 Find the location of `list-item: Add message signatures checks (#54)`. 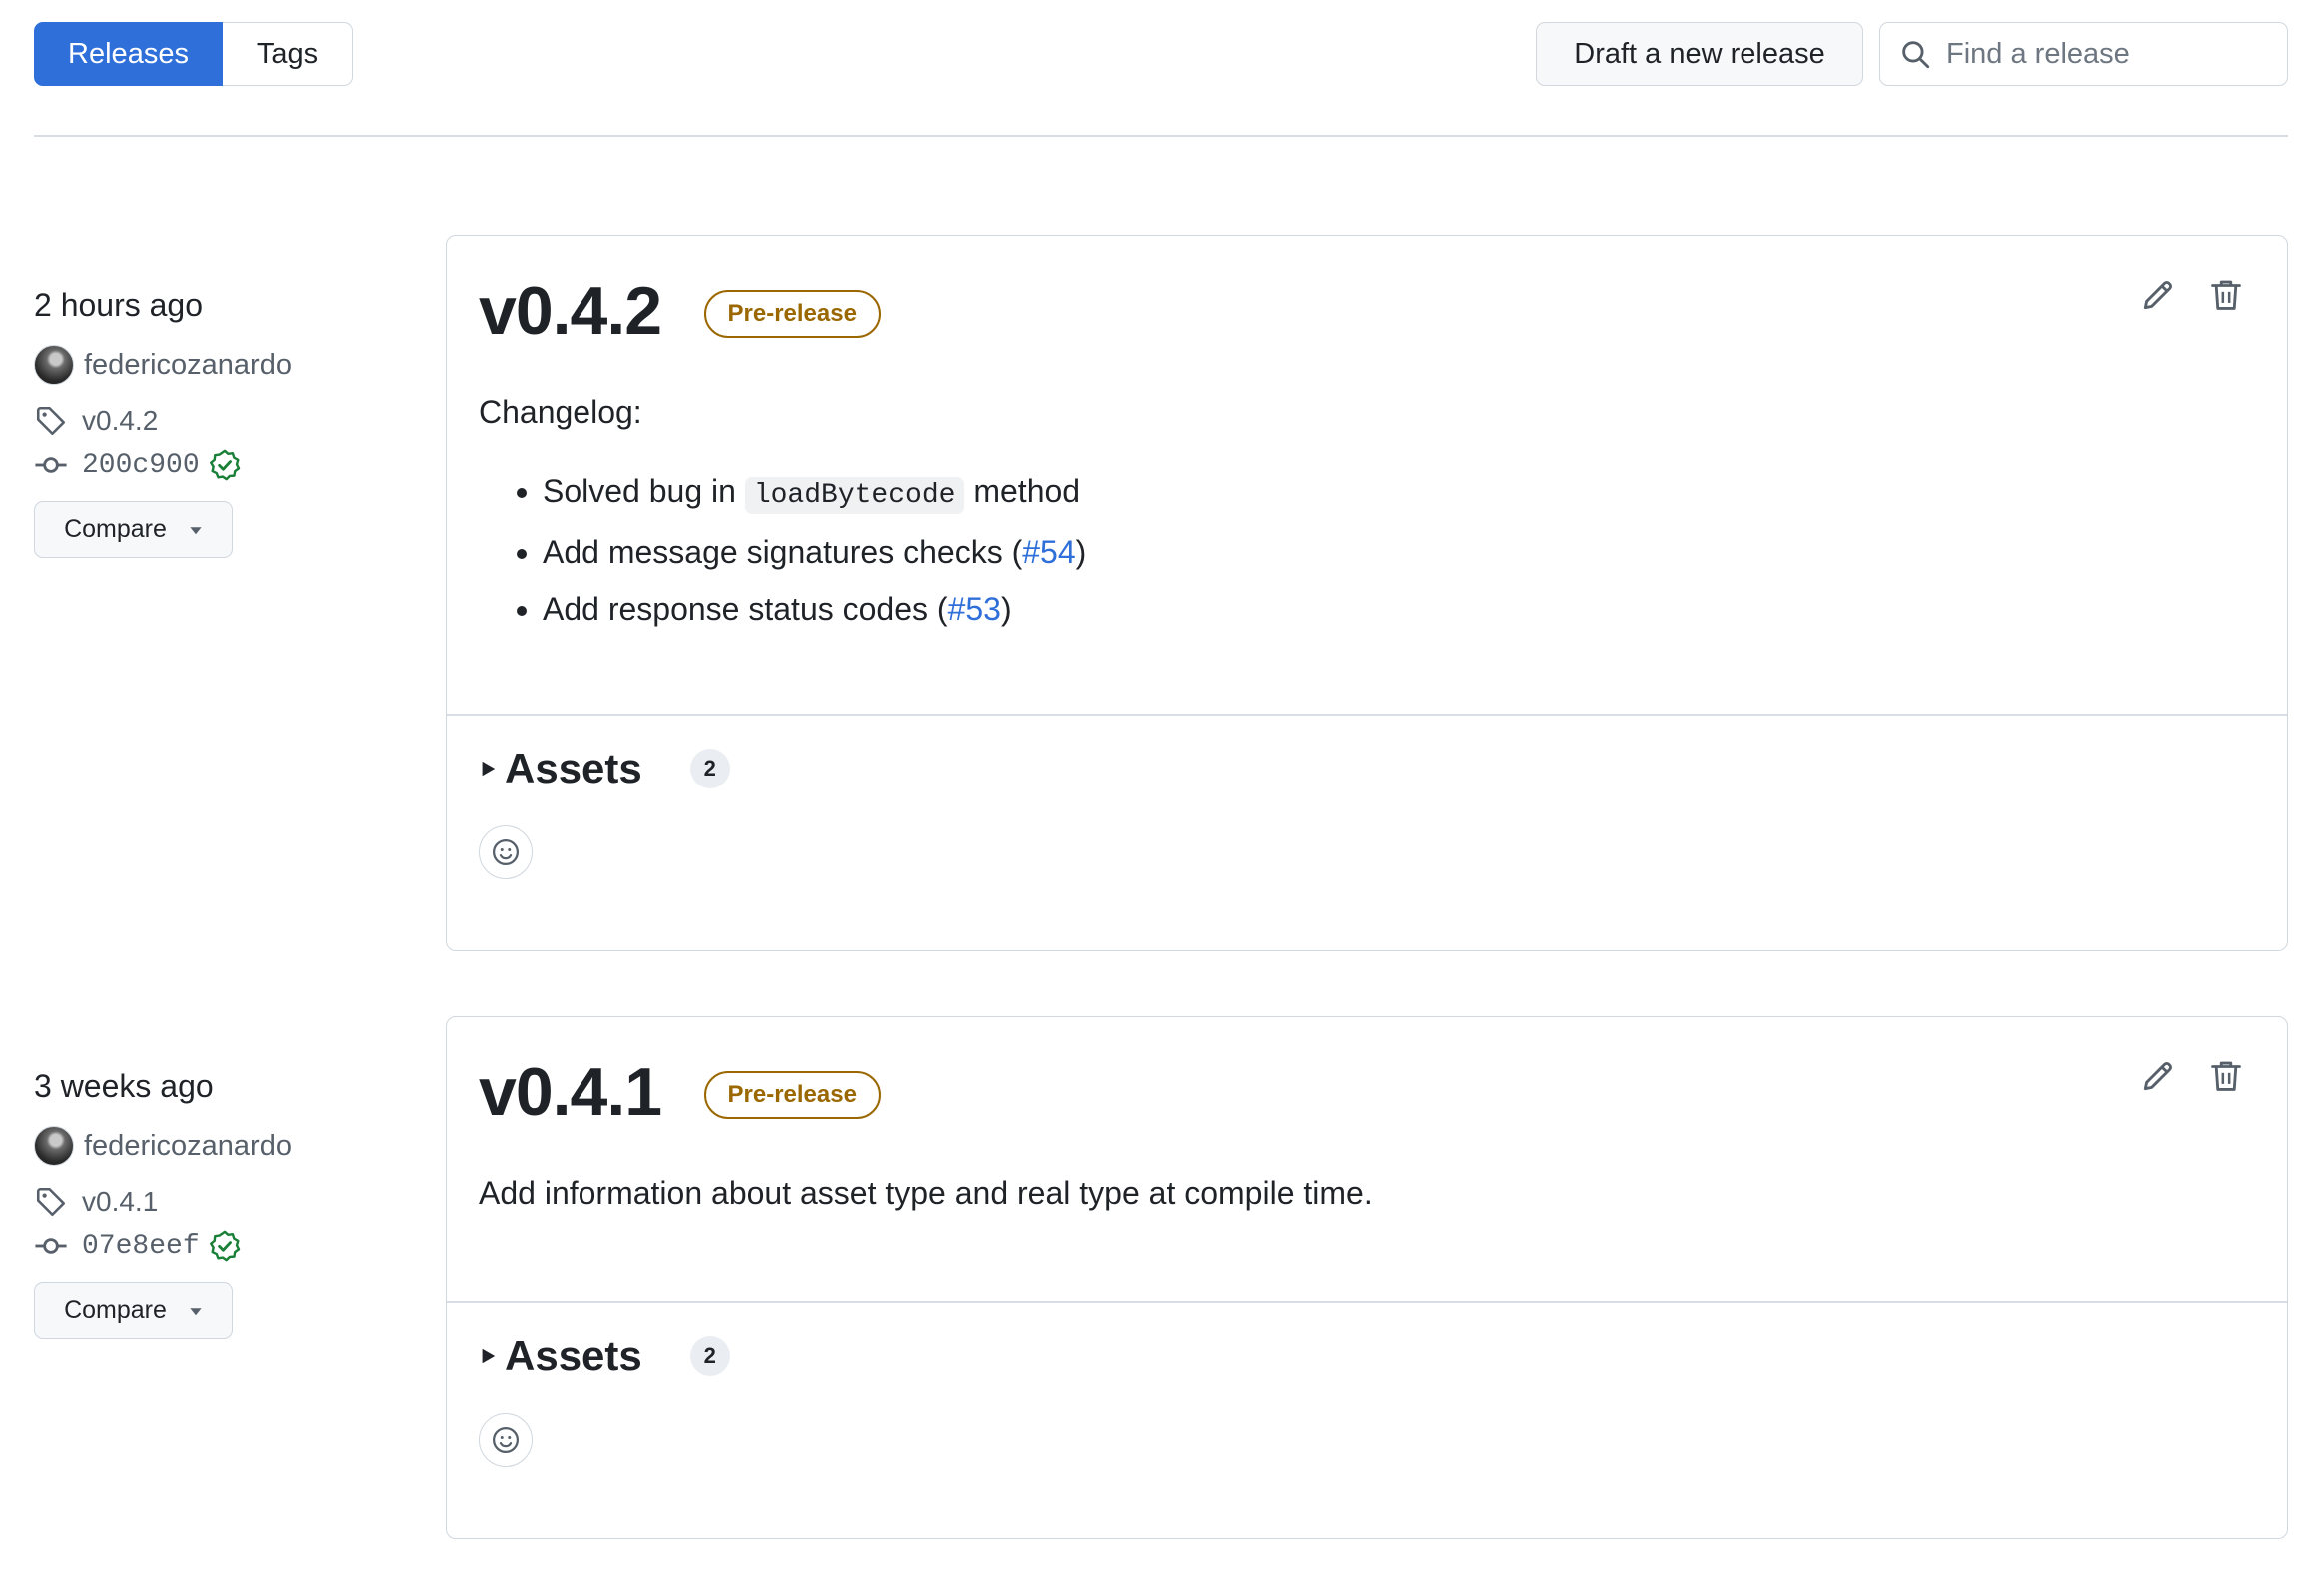

list-item: Add message signatures checks (#54) is located at coordinates (1399, 552).